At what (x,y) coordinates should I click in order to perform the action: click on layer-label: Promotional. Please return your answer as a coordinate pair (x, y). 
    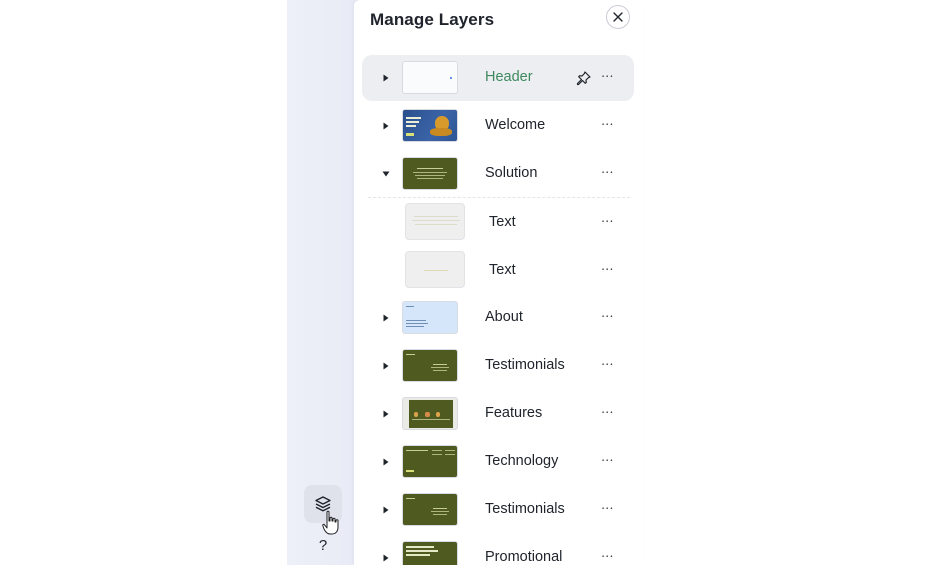
    Looking at the image, I should click on (524, 557).